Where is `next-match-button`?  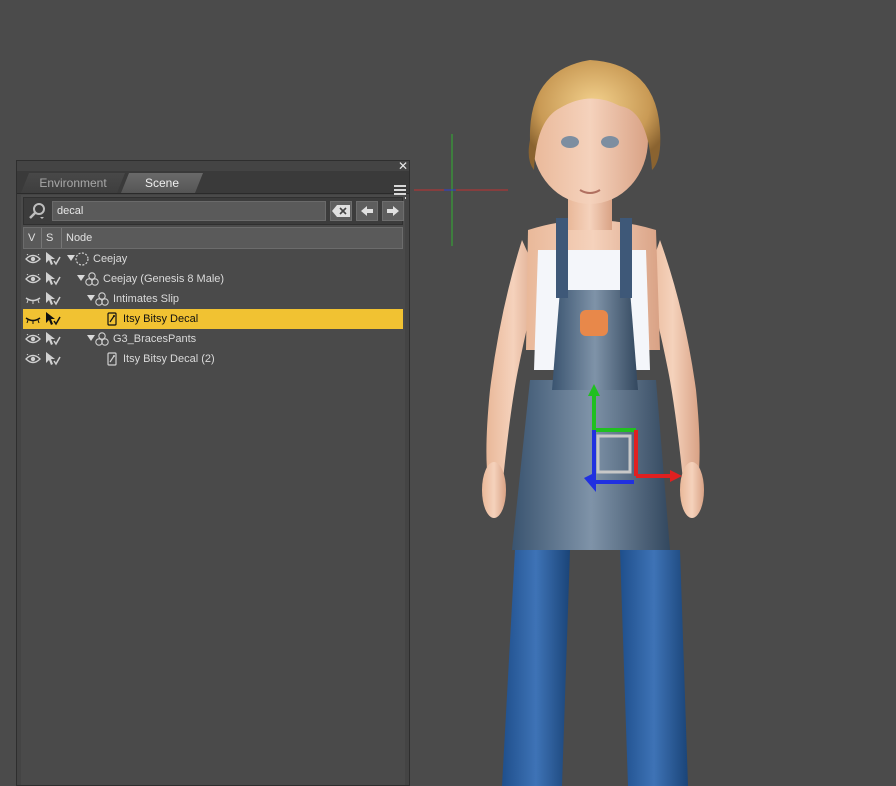
next-match-button is located at coordinates (393, 211).